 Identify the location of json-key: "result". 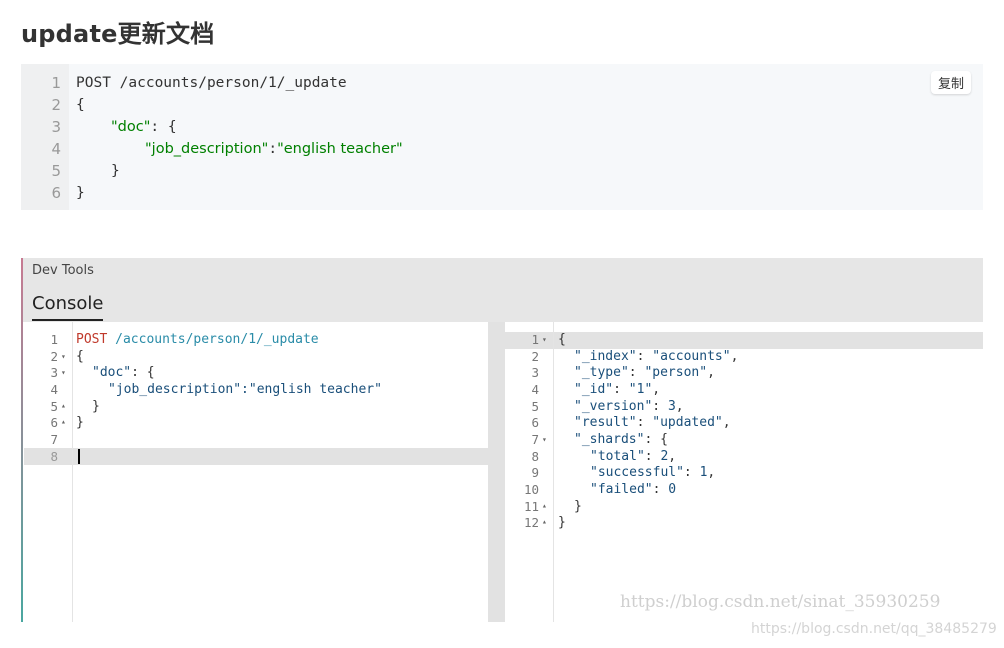
(605, 422).